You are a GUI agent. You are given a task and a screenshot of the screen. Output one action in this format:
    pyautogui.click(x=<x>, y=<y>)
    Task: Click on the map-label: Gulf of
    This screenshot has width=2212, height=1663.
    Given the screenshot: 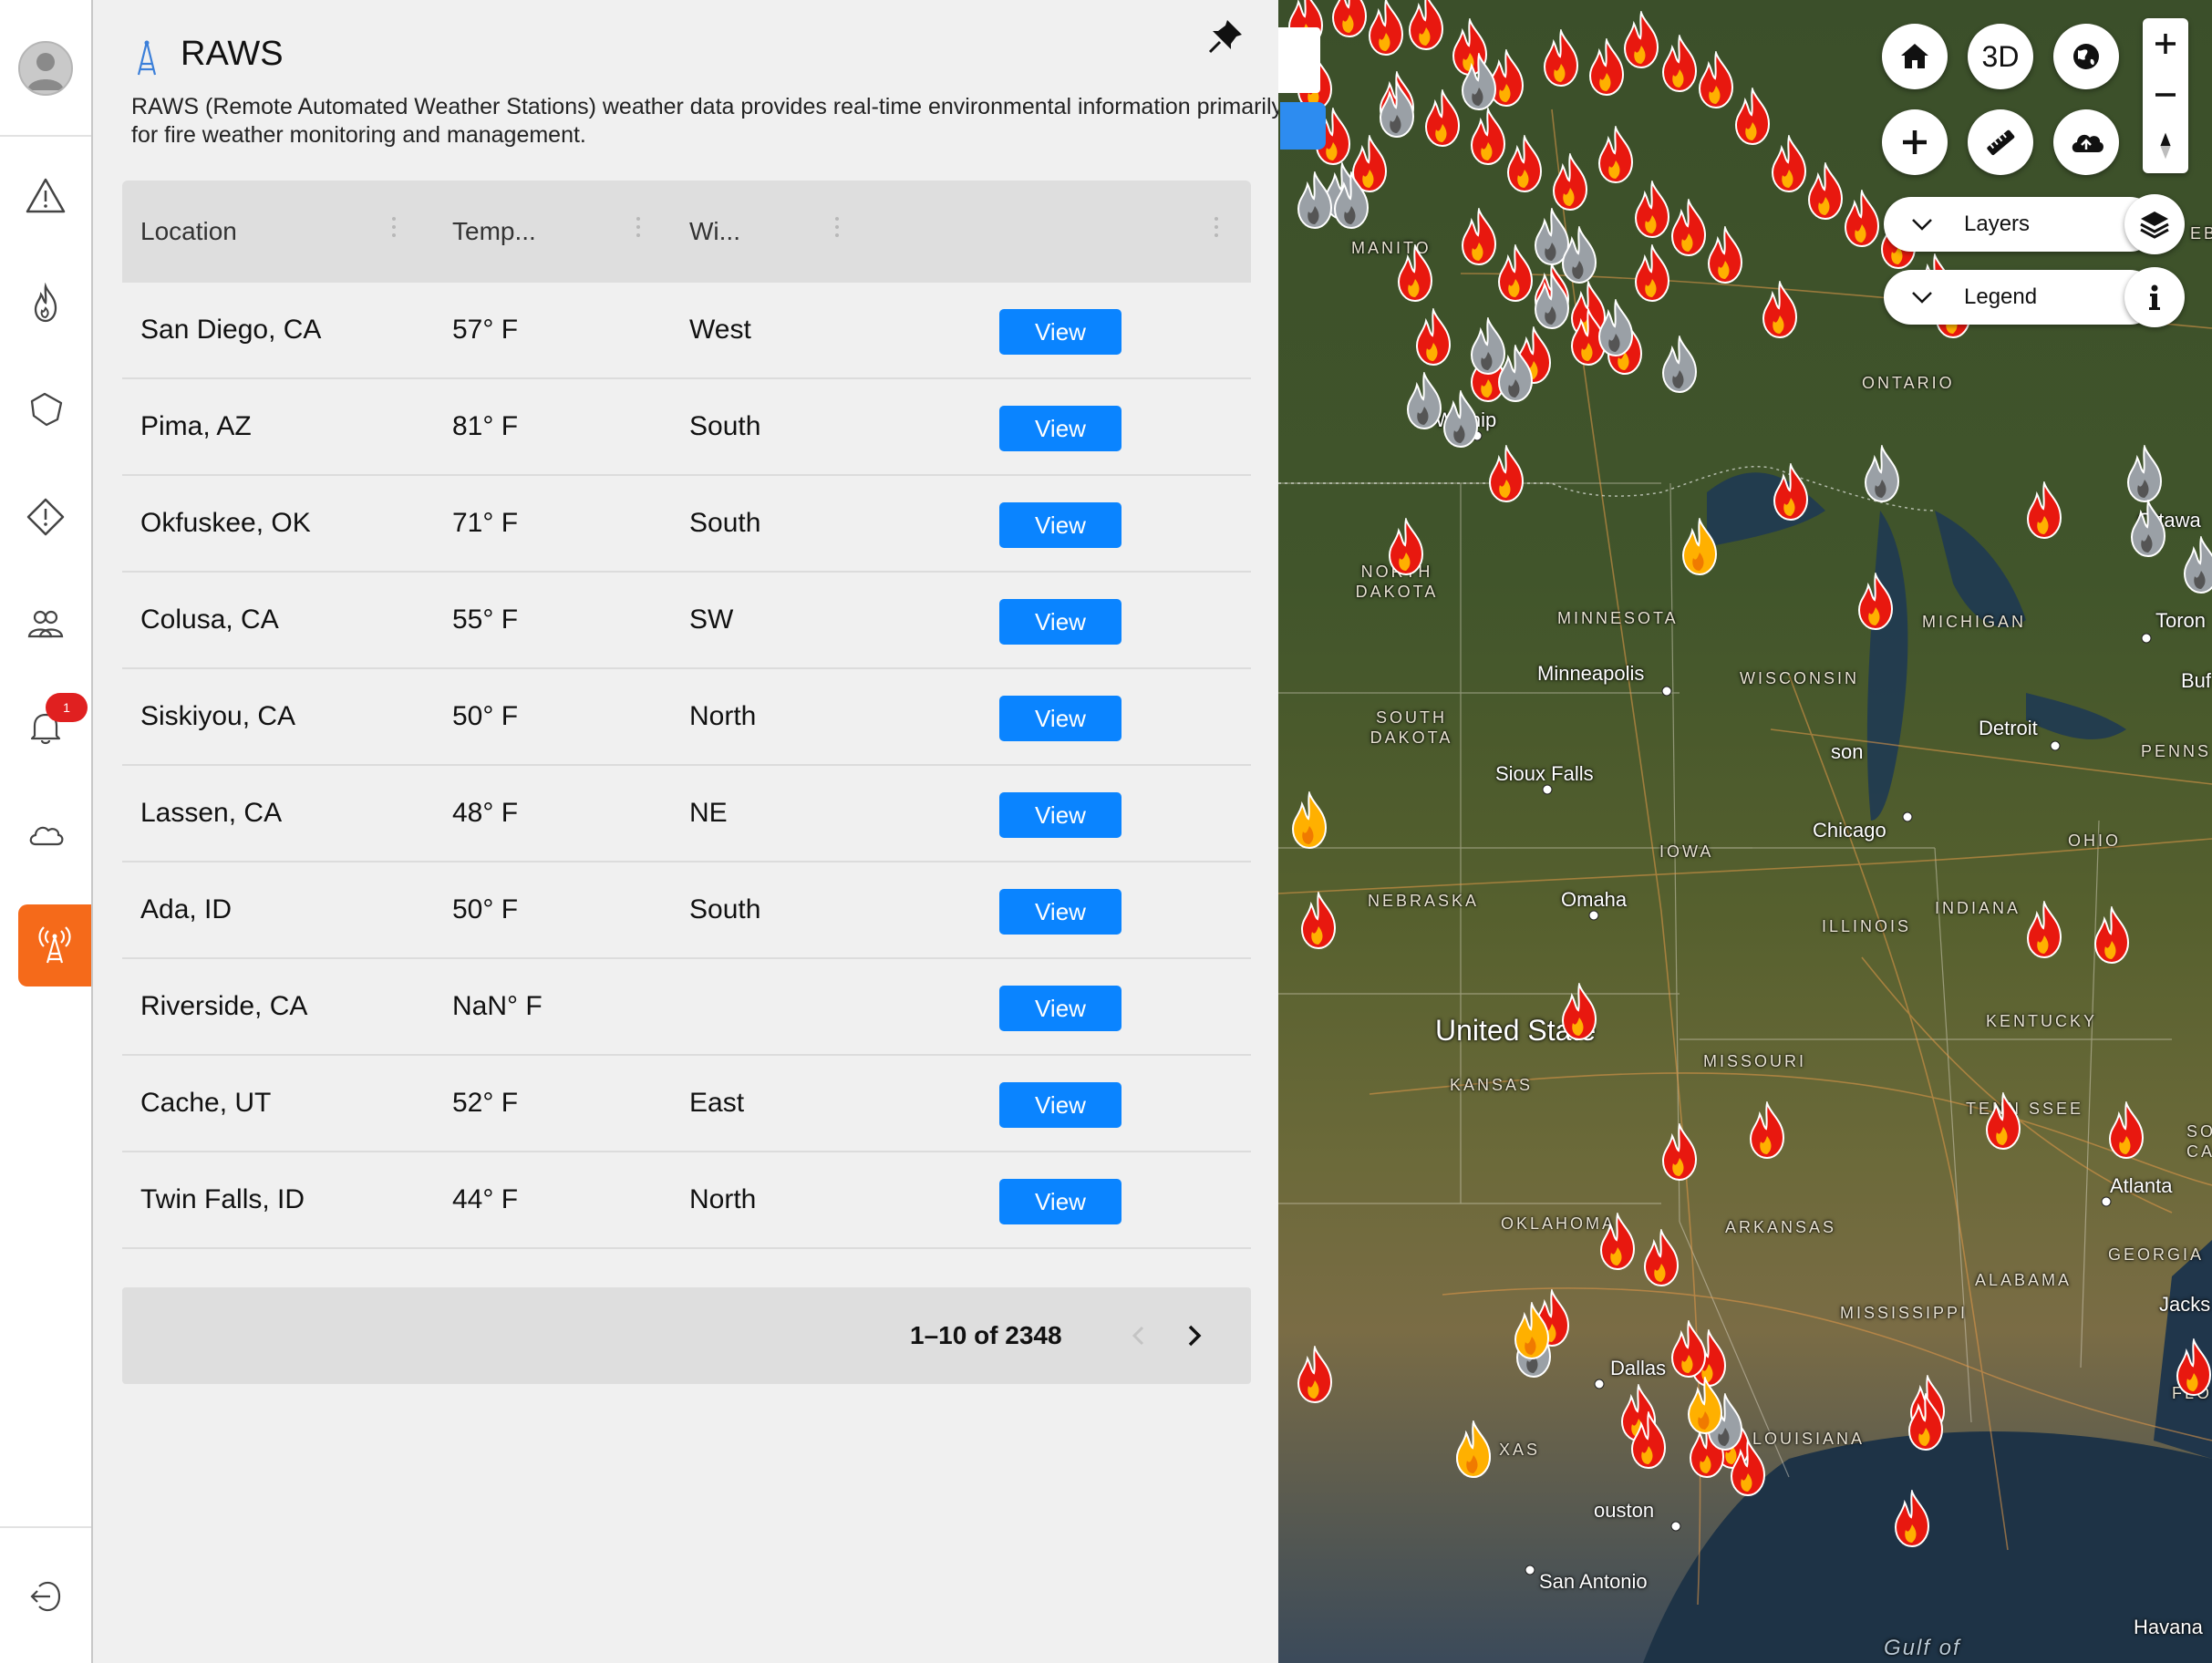 What is the action you would take?
    pyautogui.click(x=1922, y=1648)
    